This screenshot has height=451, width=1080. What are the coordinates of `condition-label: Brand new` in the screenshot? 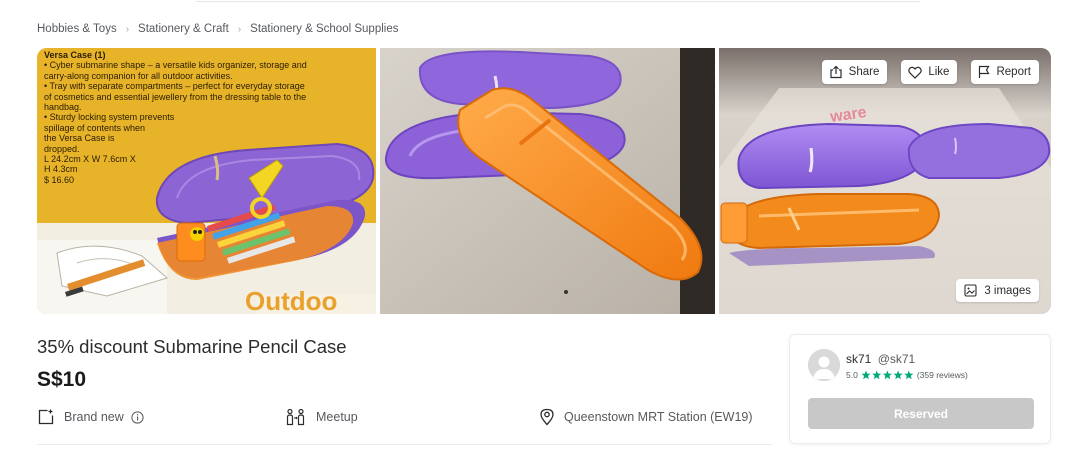 It's located at (94, 417).